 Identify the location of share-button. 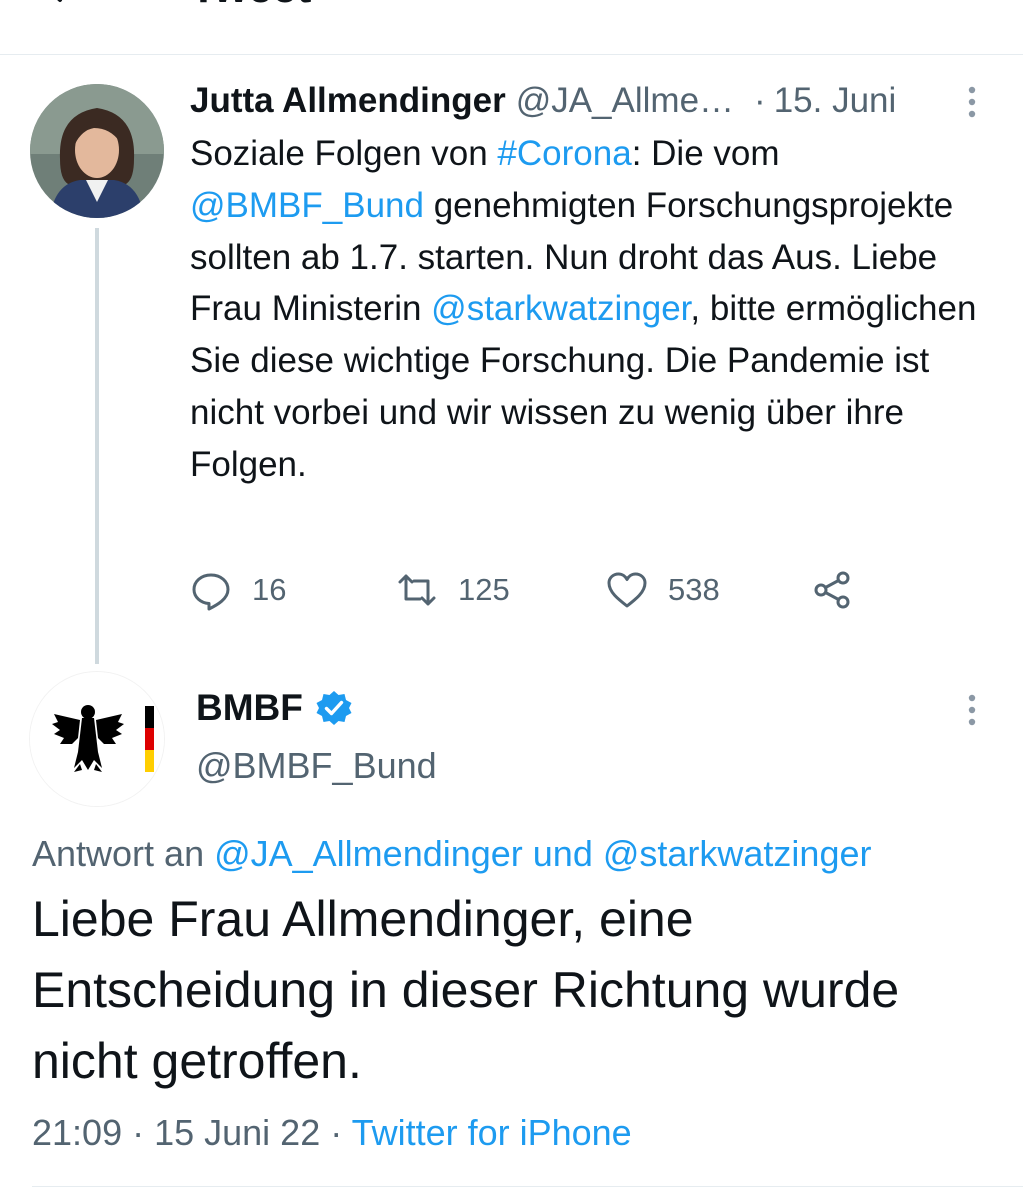
(833, 590).